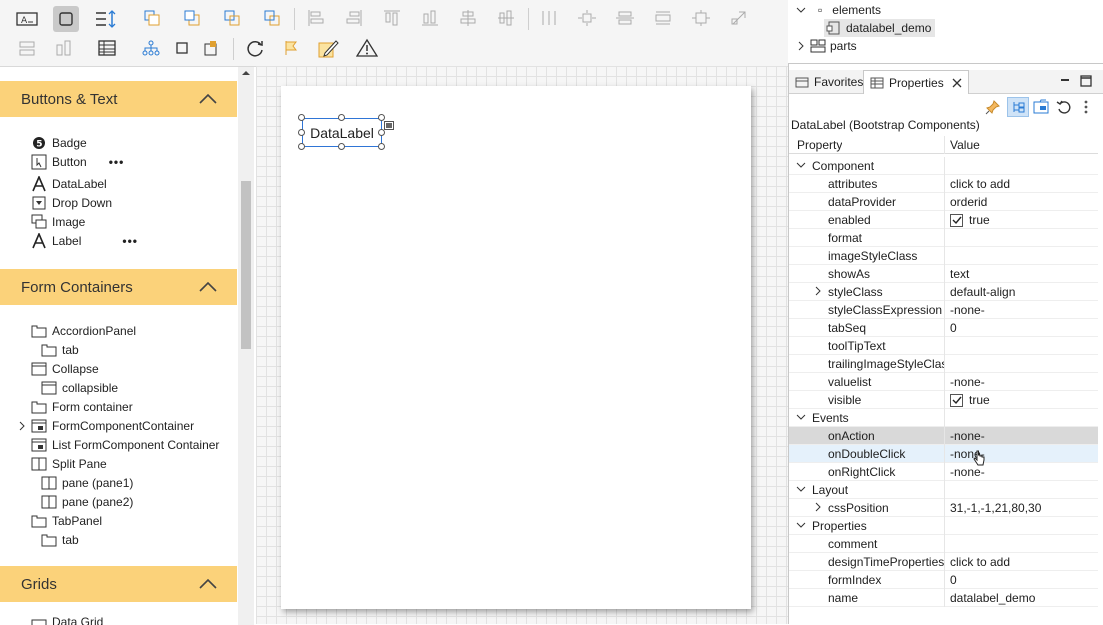 This screenshot has width=1103, height=625. Describe the element at coordinates (943, 472) in the screenshot. I see `property-row: onRightClick -none-` at that location.